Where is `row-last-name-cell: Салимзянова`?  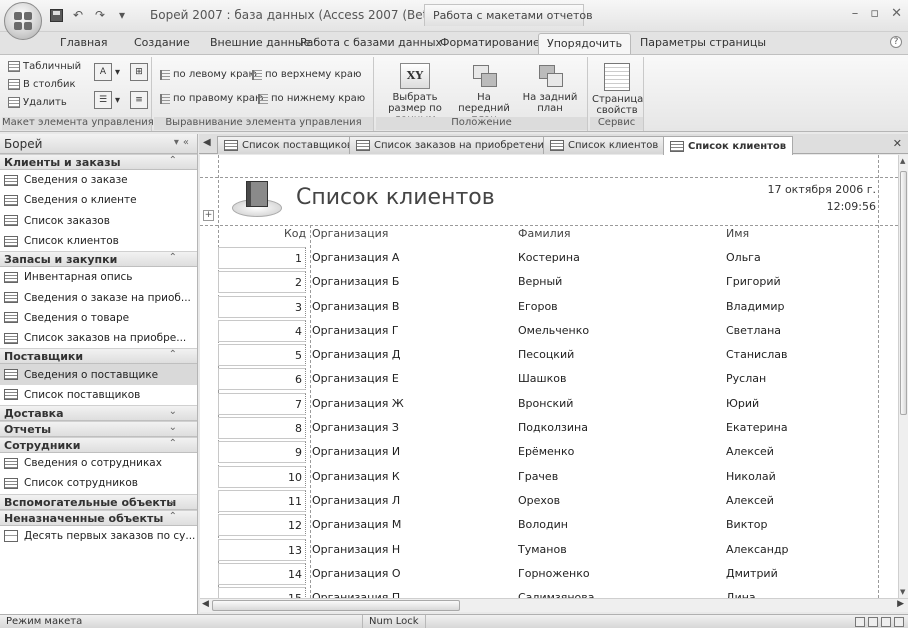
row-last-name-cell: Салимзянова is located at coordinates (556, 594).